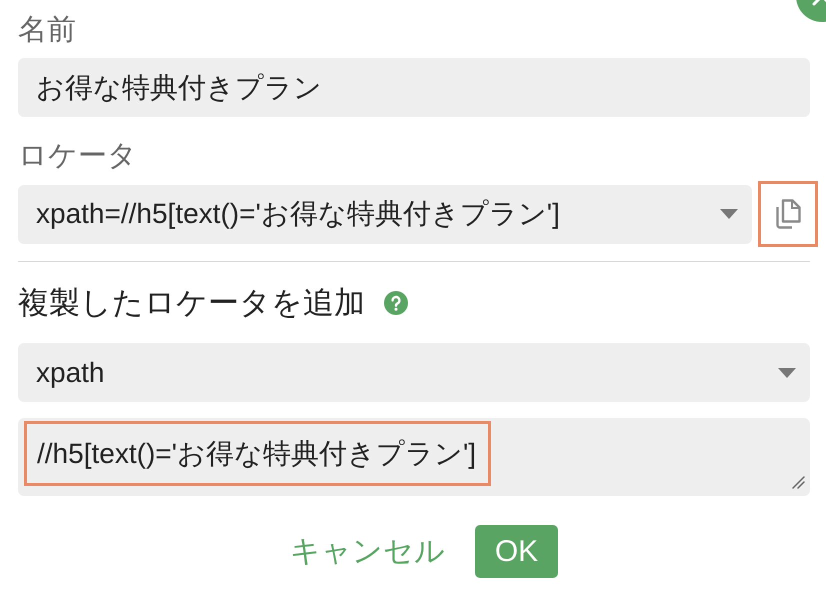 The image size is (826, 614). Describe the element at coordinates (385, 214) in the screenshot. I see `locator-select: xpath=//h5[text()='お得な特典付きプラン']` at that location.